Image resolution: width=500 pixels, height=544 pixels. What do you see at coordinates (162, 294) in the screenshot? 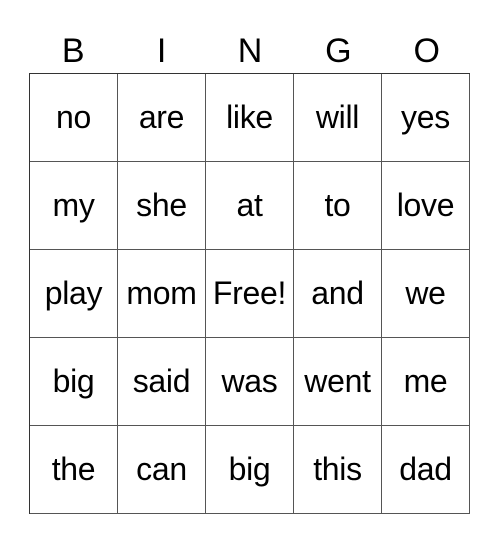
I see `bingo-cell: mom` at bounding box center [162, 294].